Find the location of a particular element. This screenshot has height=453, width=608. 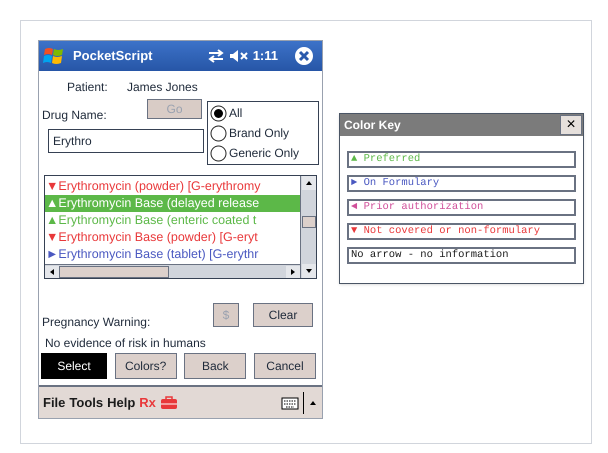

radio-label: All is located at coordinates (235, 113).